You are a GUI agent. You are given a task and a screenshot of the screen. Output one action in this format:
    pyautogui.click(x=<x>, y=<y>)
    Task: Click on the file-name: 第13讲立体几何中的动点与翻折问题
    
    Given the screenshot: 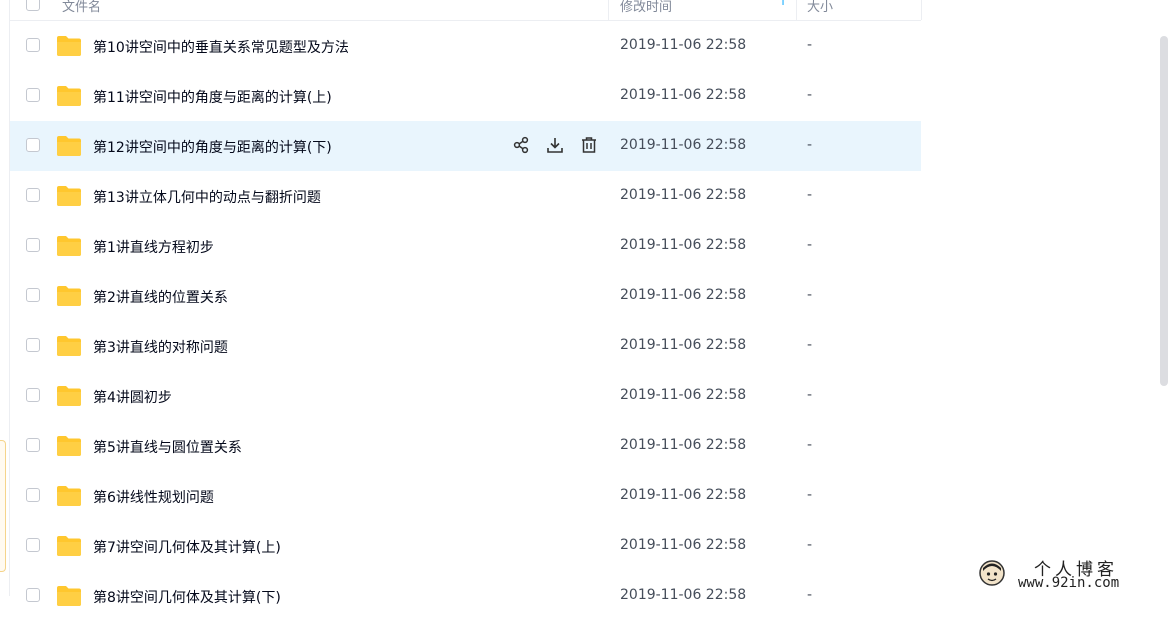 What is the action you would take?
    pyautogui.click(x=207, y=197)
    